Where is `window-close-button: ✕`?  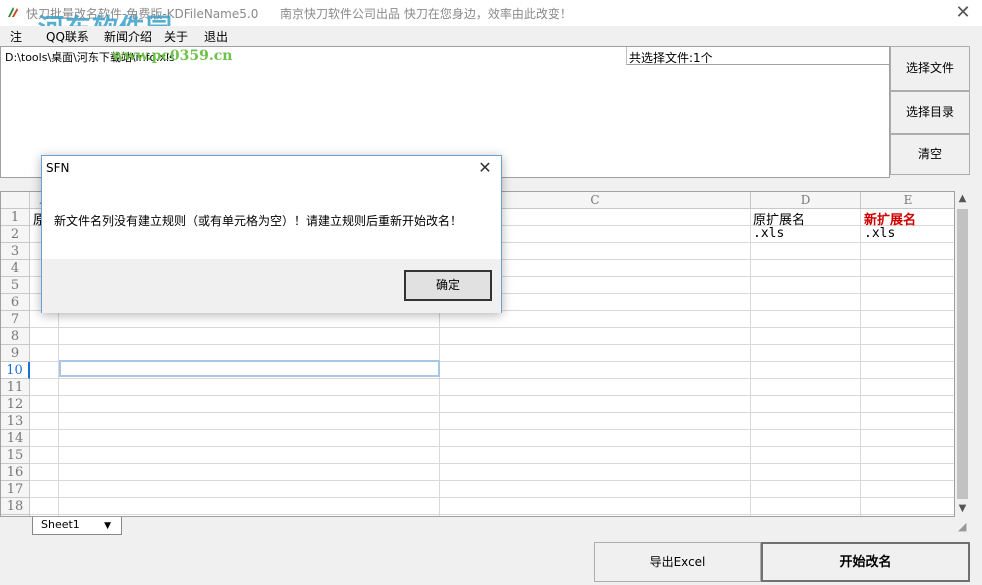 window-close-button: ✕ is located at coordinates (963, 13).